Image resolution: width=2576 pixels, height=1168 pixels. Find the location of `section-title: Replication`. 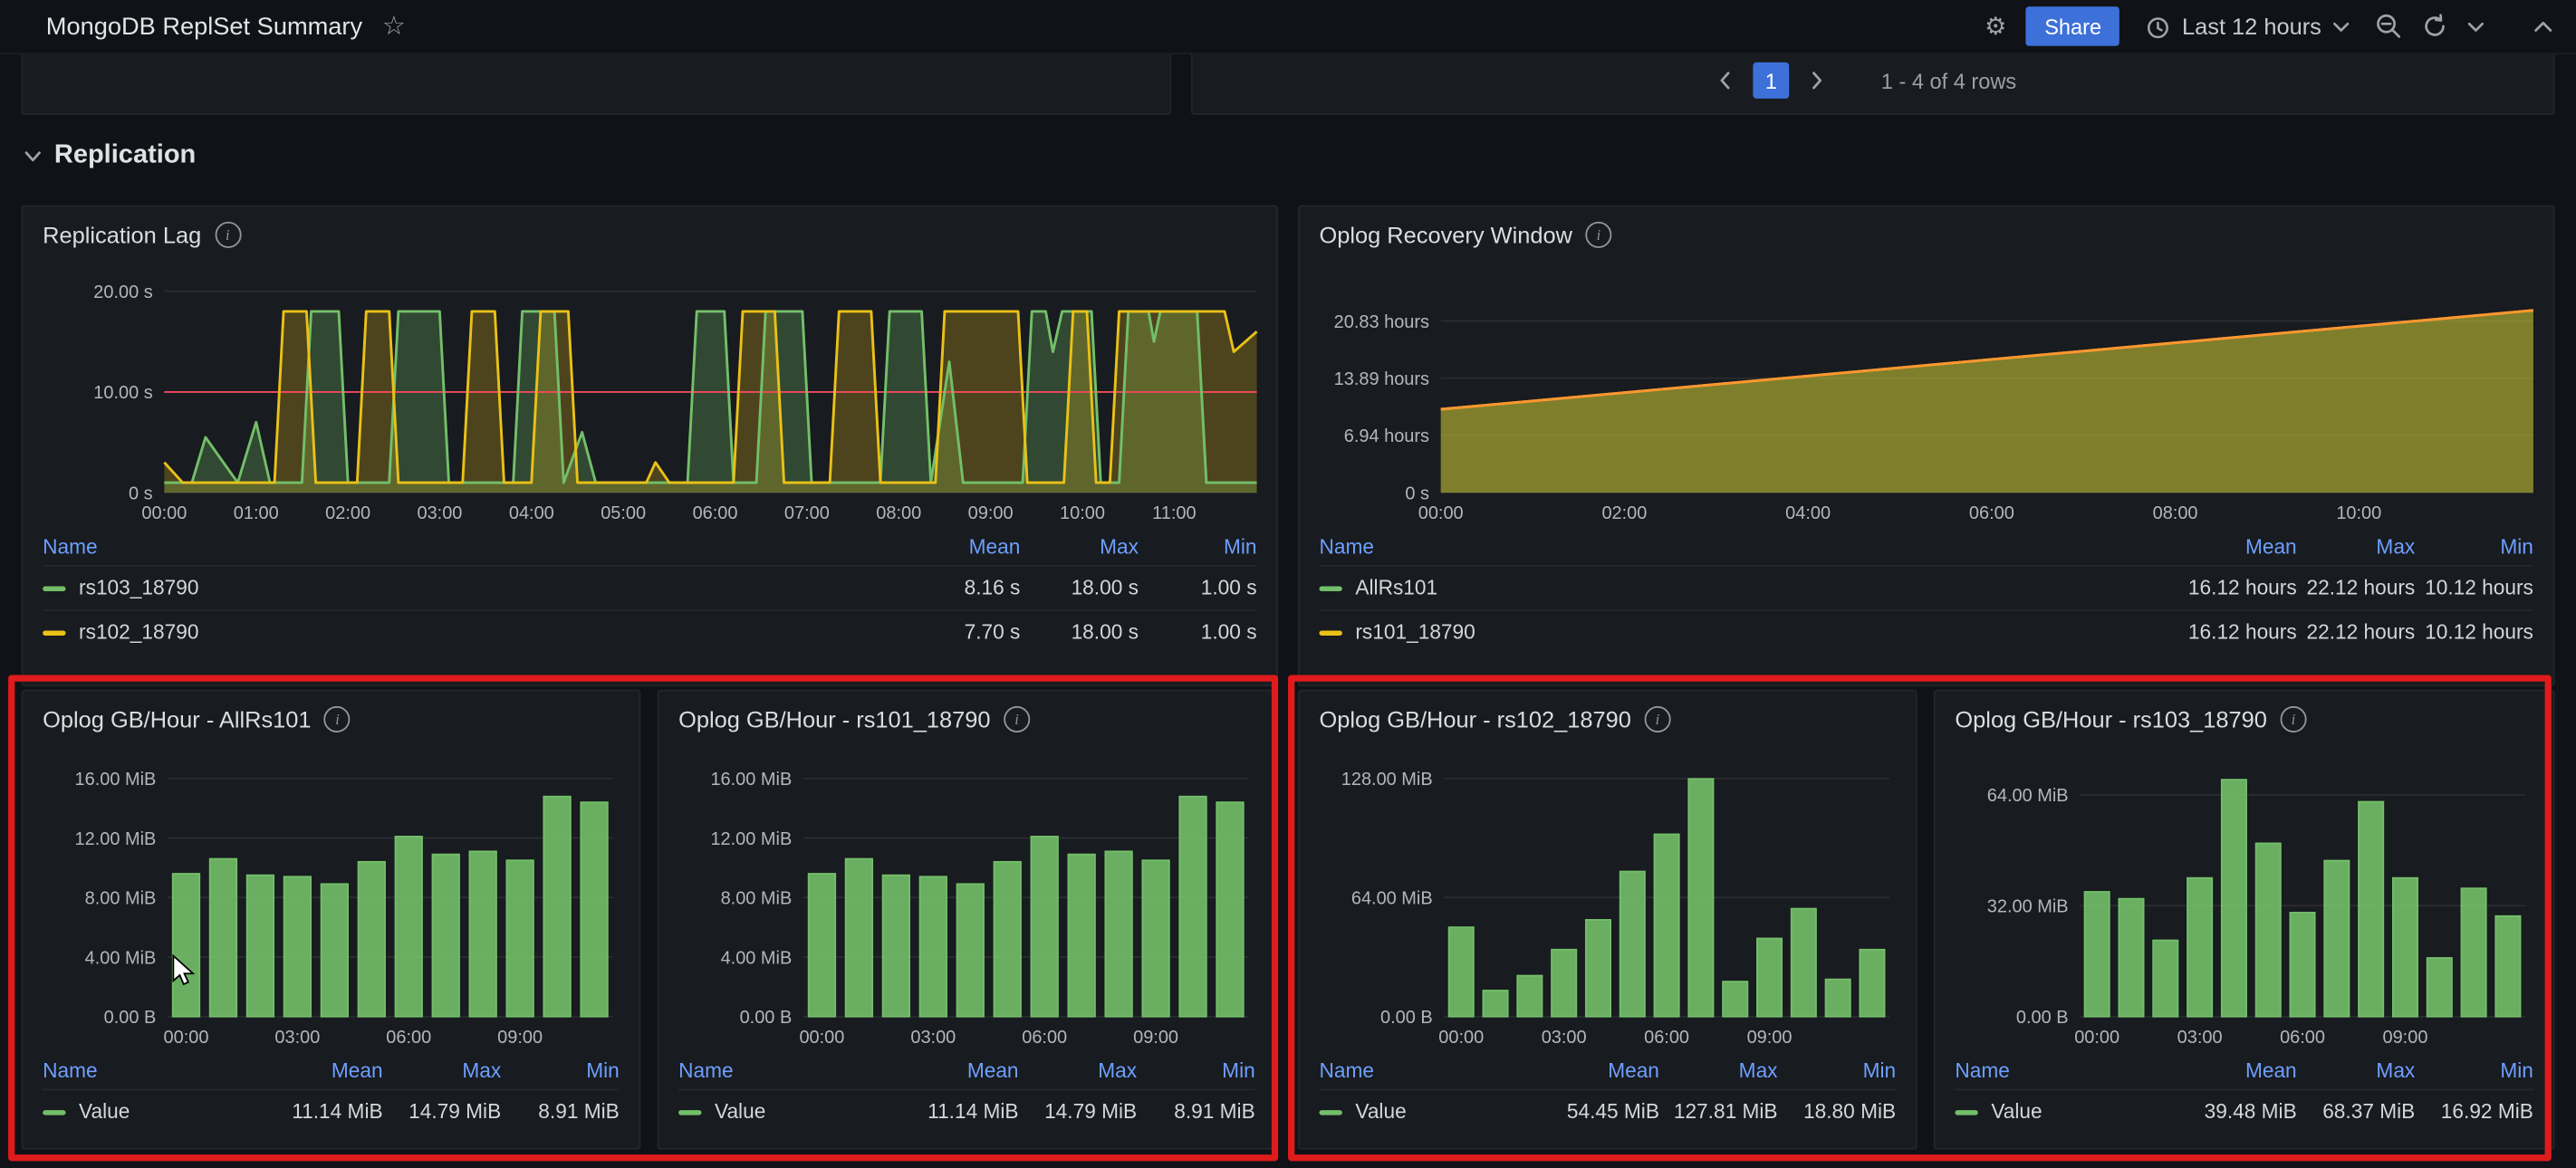

section-title: Replication is located at coordinates (125, 154).